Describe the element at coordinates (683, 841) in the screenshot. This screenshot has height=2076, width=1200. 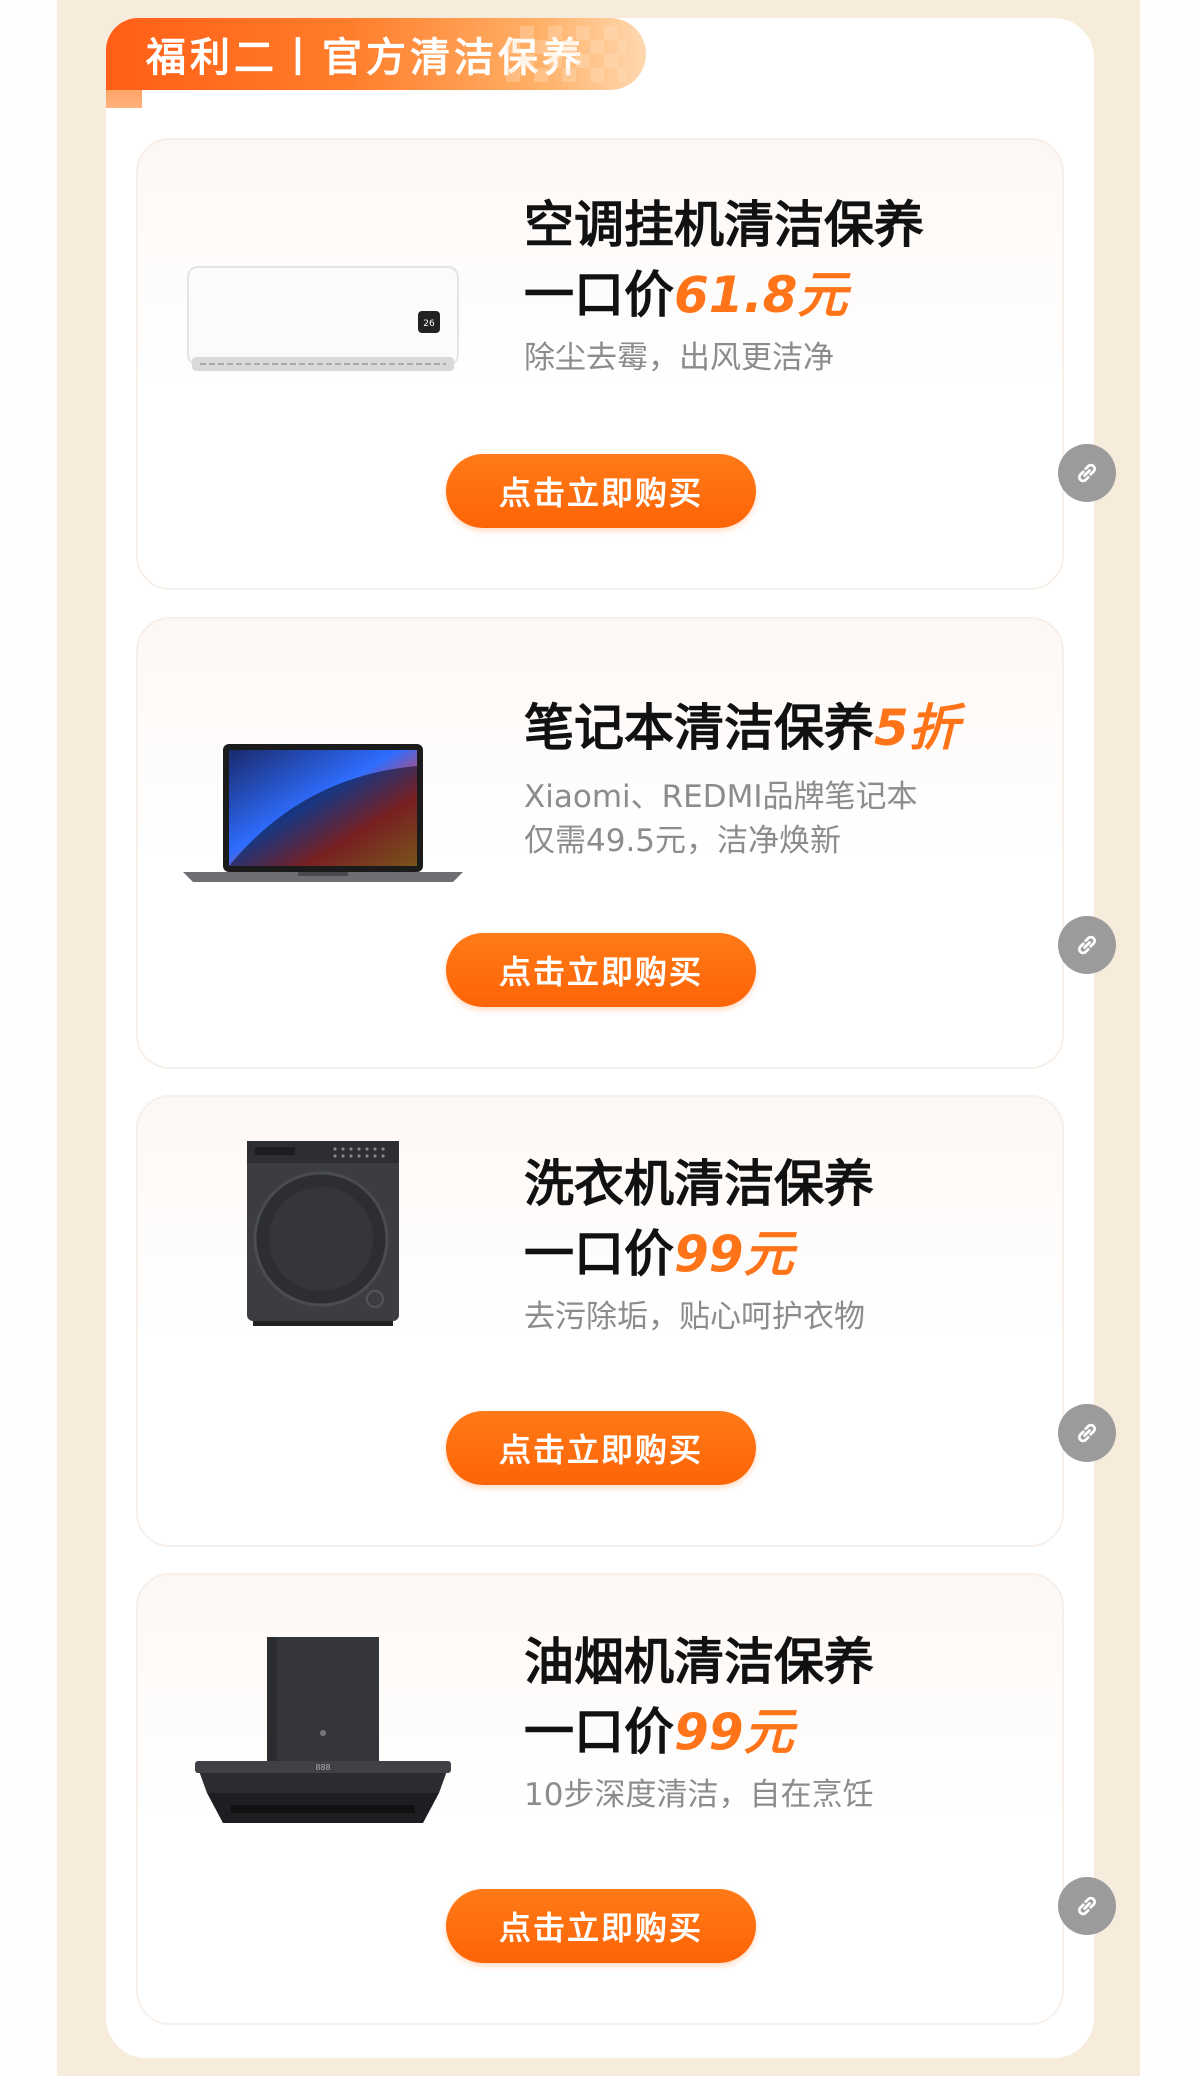
I see `product-desc-line2: 仅需49.5元，洁净焕新` at that location.